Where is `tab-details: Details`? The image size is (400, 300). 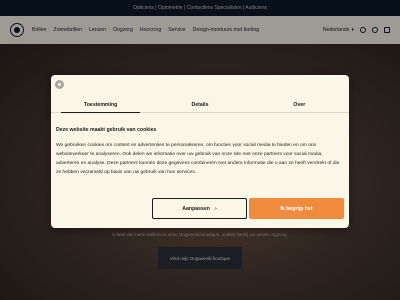
tab-details: Details is located at coordinates (199, 104).